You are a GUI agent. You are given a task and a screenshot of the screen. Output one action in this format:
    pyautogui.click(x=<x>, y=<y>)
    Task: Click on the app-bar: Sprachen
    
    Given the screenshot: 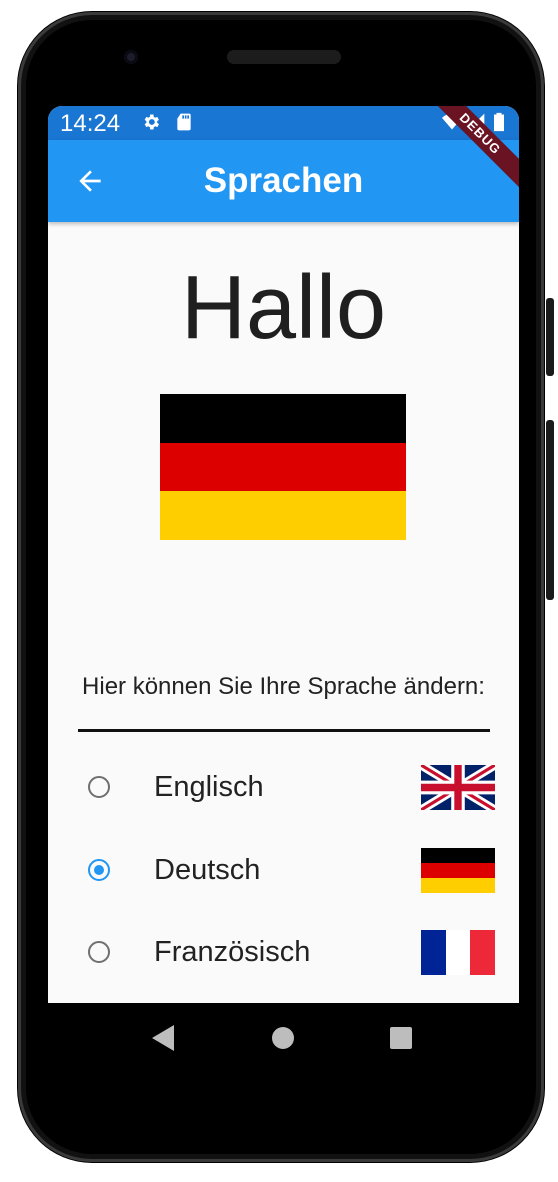 What is the action you would take?
    pyautogui.click(x=283, y=181)
    